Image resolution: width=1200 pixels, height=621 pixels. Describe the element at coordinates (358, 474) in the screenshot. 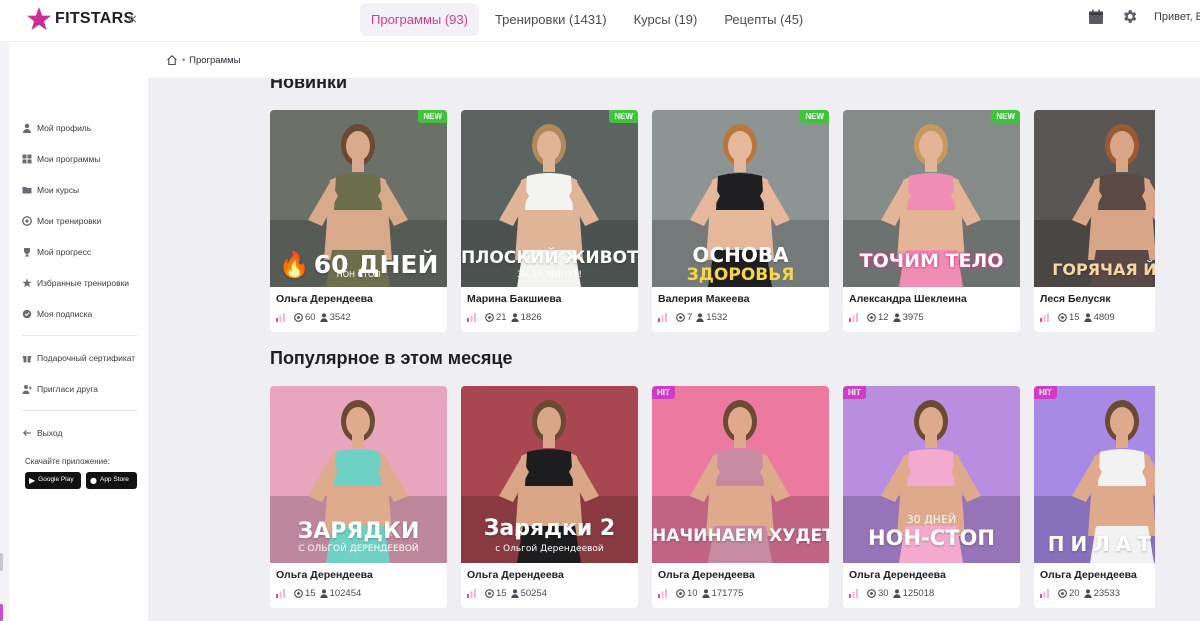

I see `card-image: ЗАРЯДКИ С ОЛЬГОЙ ДЕРЕНДЕЕВОЙ` at that location.